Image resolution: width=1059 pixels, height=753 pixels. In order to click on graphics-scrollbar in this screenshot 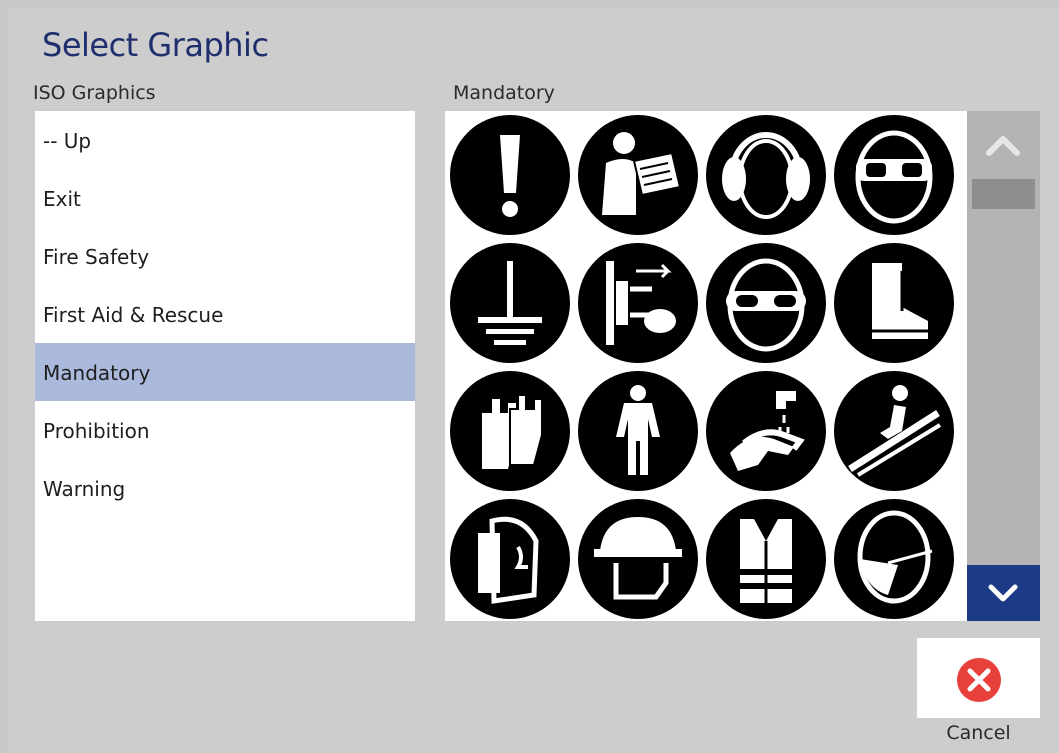, I will do `click(1003, 366)`.